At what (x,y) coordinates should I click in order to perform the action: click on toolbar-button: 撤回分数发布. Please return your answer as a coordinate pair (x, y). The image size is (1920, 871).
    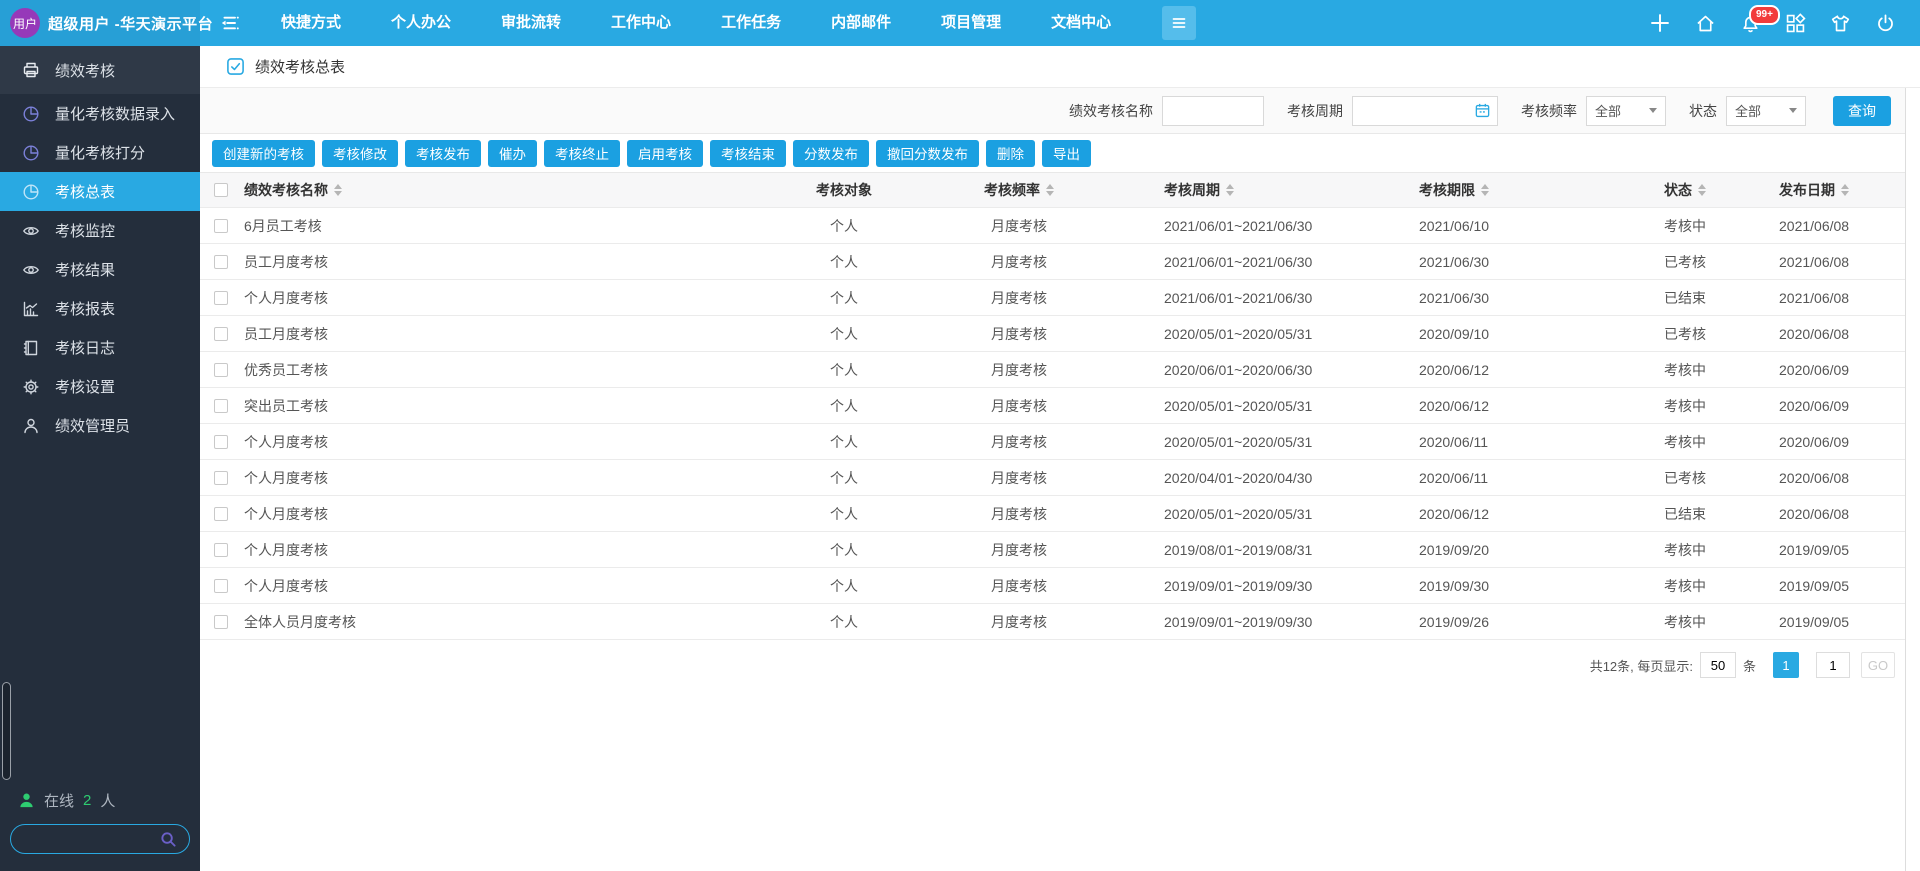
    Looking at the image, I should click on (927, 153).